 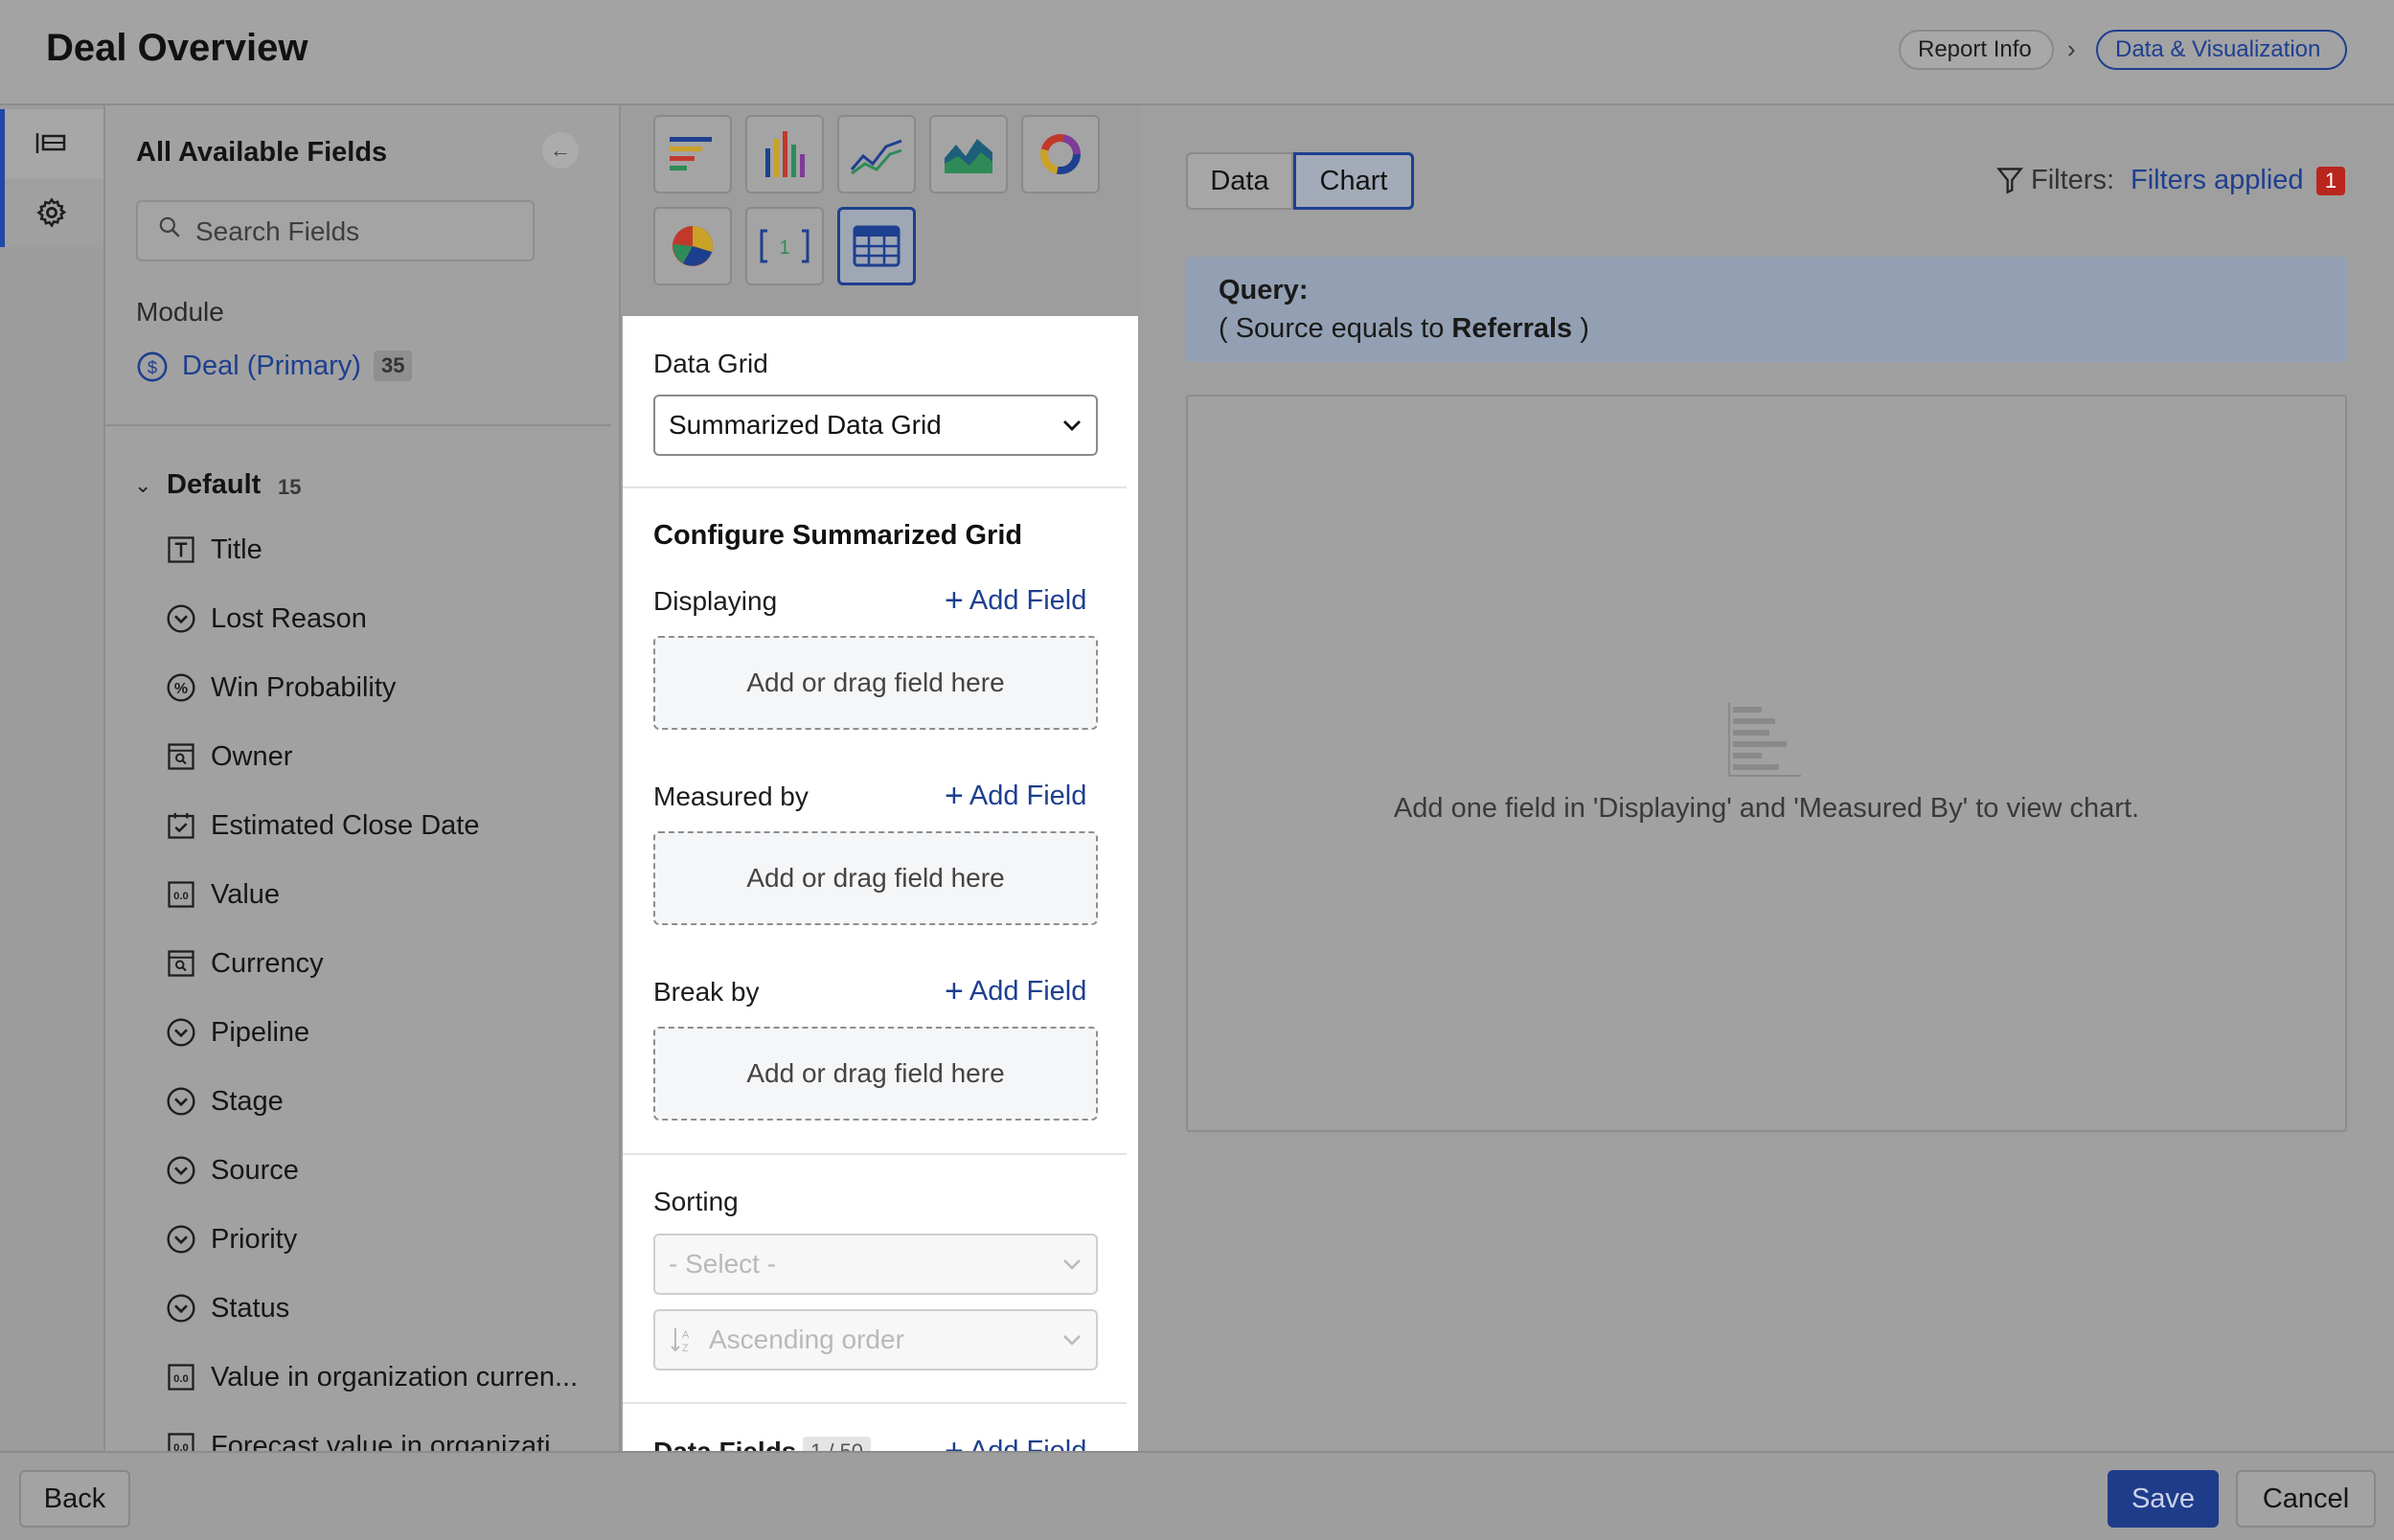 I want to click on donut-chart-icon, so click(x=1060, y=154).